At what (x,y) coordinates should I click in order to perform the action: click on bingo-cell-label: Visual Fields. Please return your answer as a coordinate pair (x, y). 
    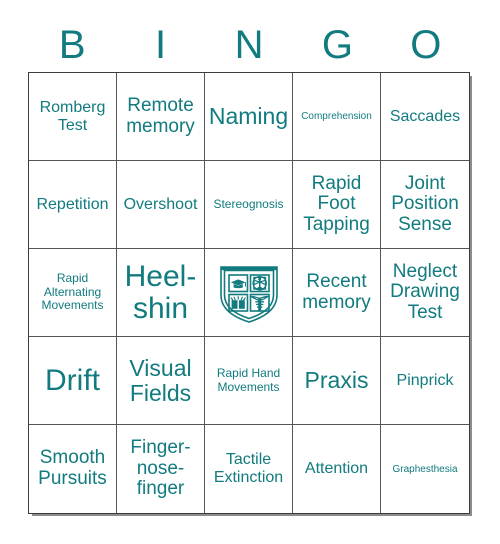
    Looking at the image, I should click on (160, 380).